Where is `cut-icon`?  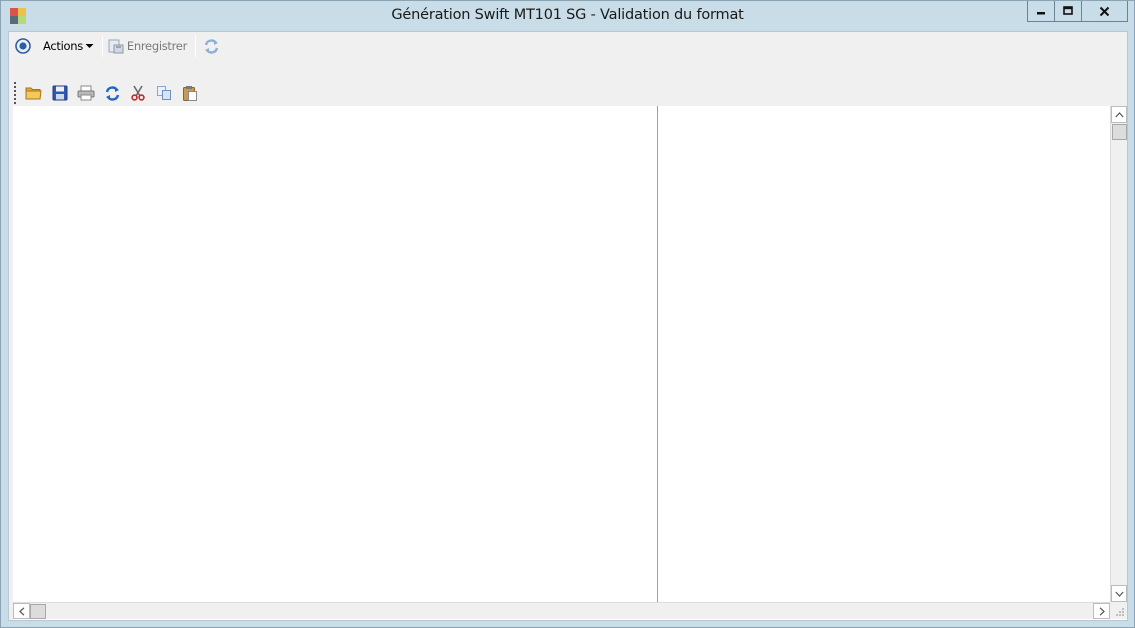
cut-icon is located at coordinates (138, 93).